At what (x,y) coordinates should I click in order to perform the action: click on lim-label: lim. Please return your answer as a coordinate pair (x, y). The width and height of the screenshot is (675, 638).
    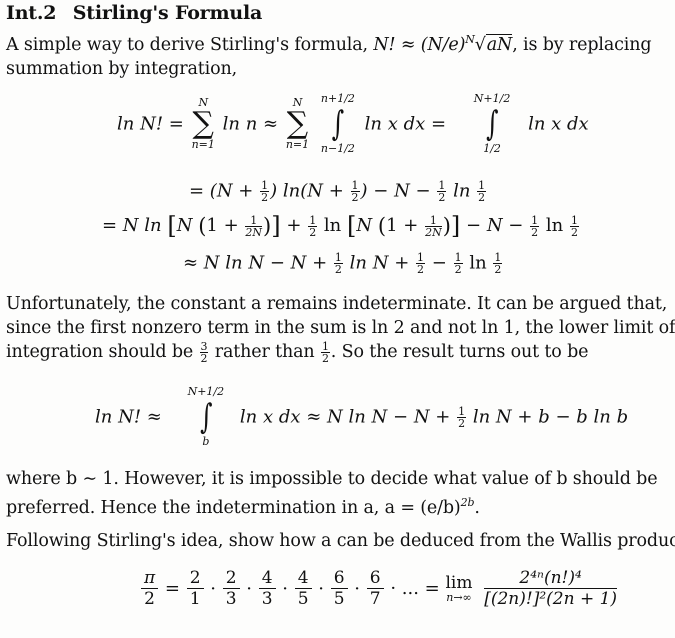
    Looking at the image, I should click on (459, 582).